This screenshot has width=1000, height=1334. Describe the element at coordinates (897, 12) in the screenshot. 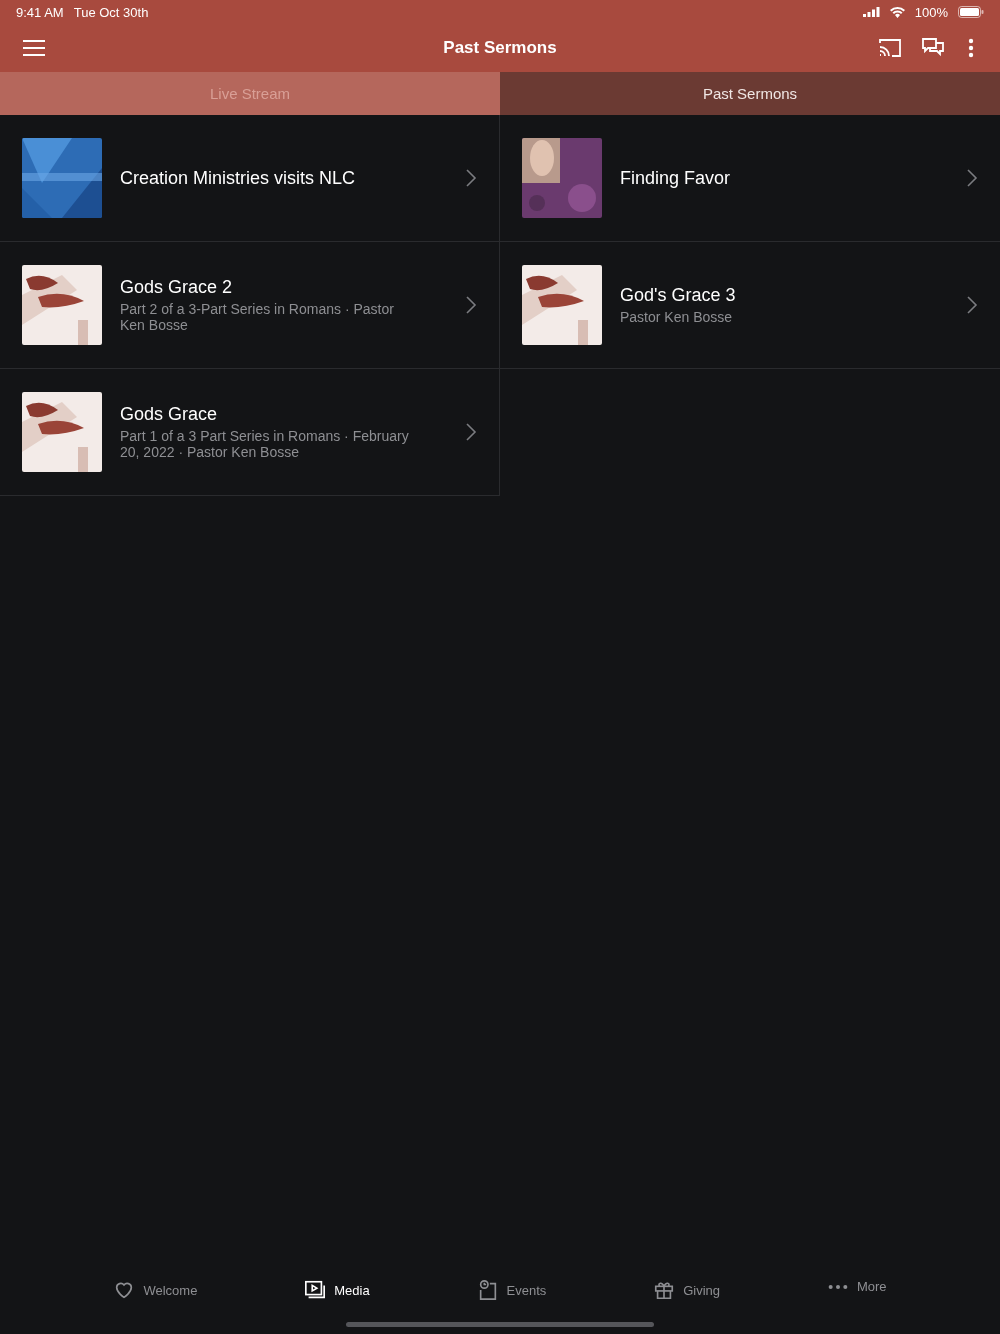

I see `wifi-icon` at that location.